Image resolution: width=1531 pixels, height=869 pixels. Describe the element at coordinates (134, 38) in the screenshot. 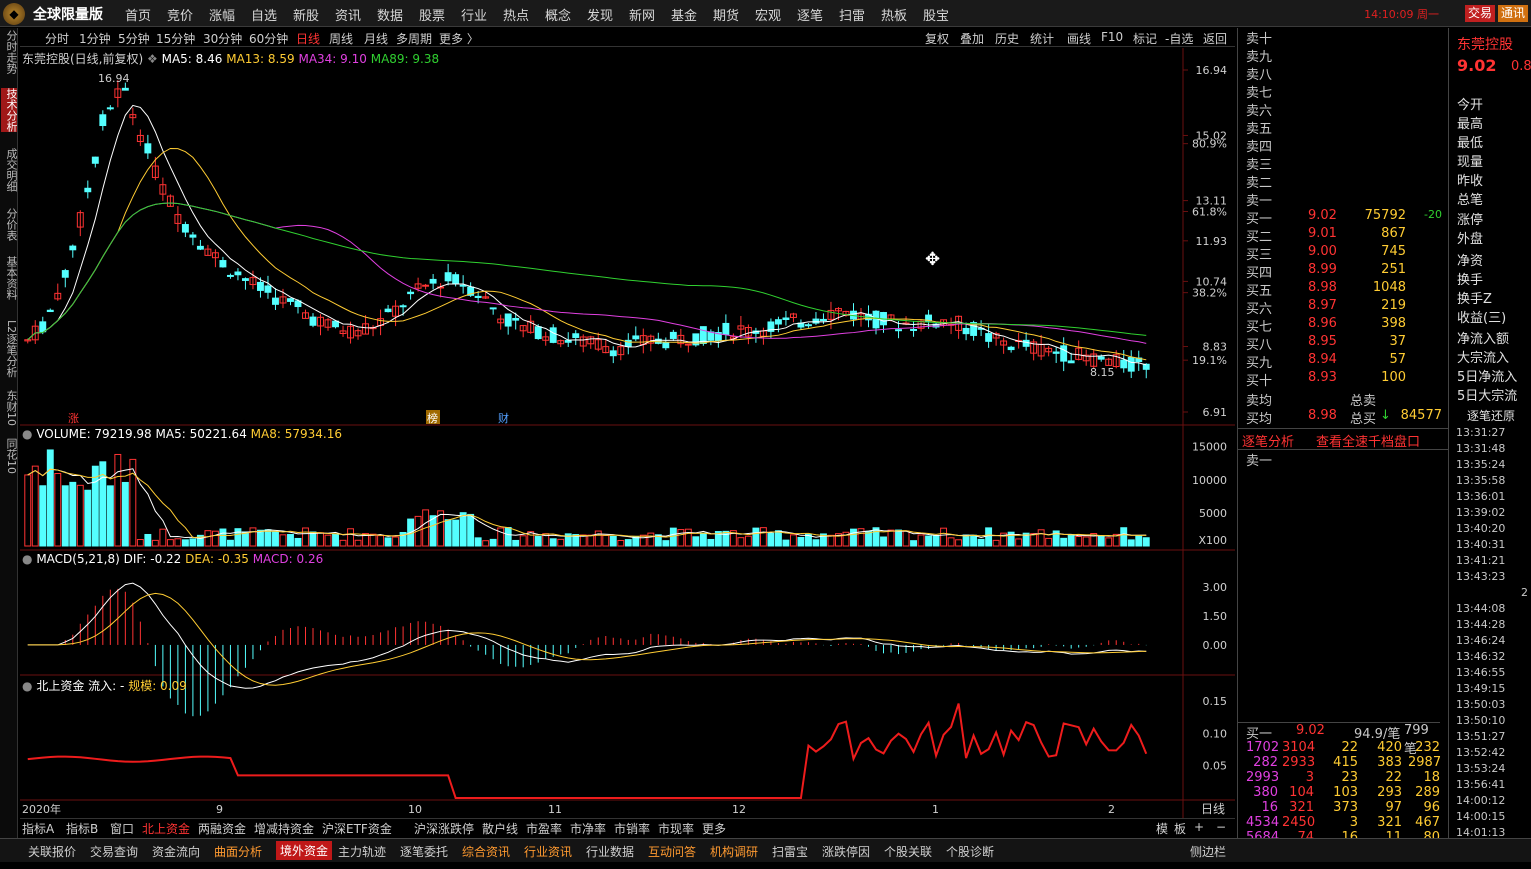

I see `period-2: 5分钟` at that location.